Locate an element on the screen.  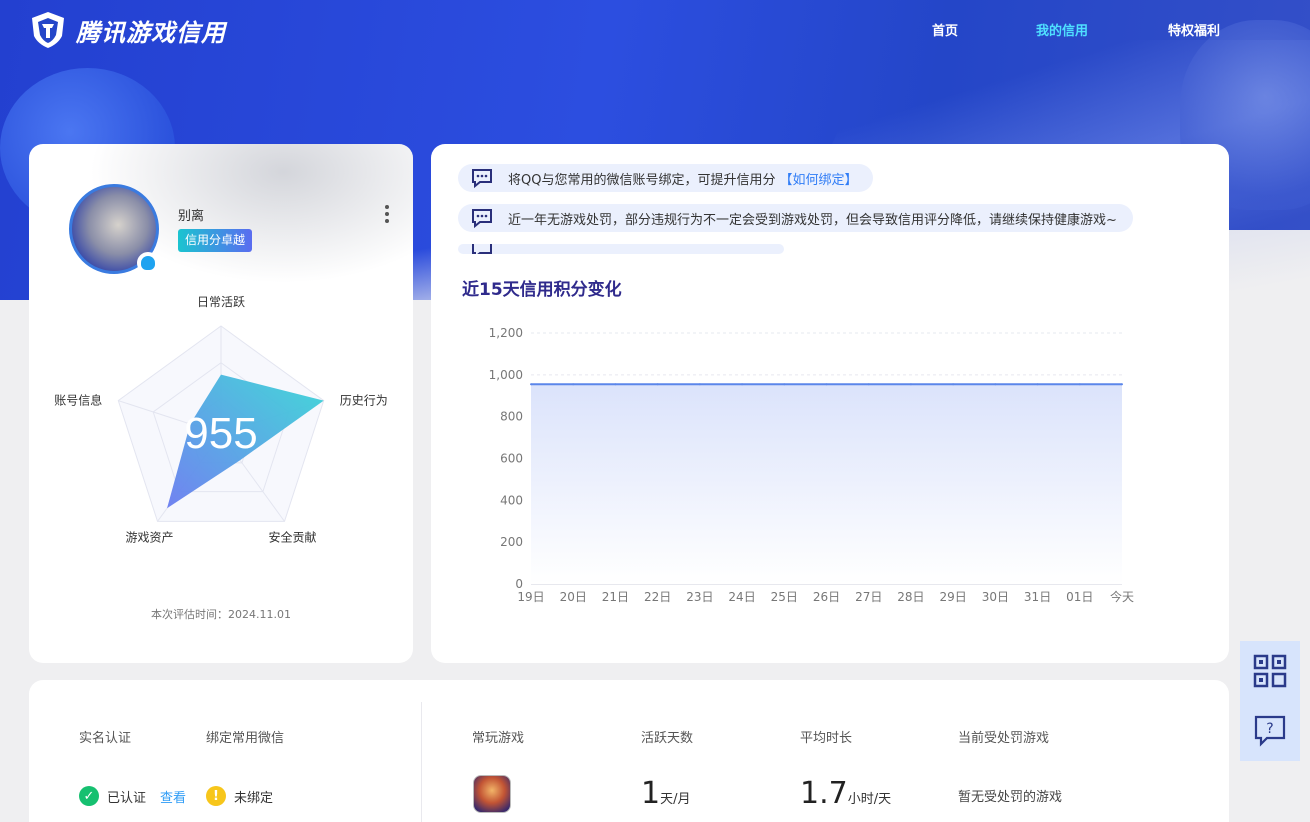
frequent-games-label: 常玩游戏 is located at coordinates (498, 738).